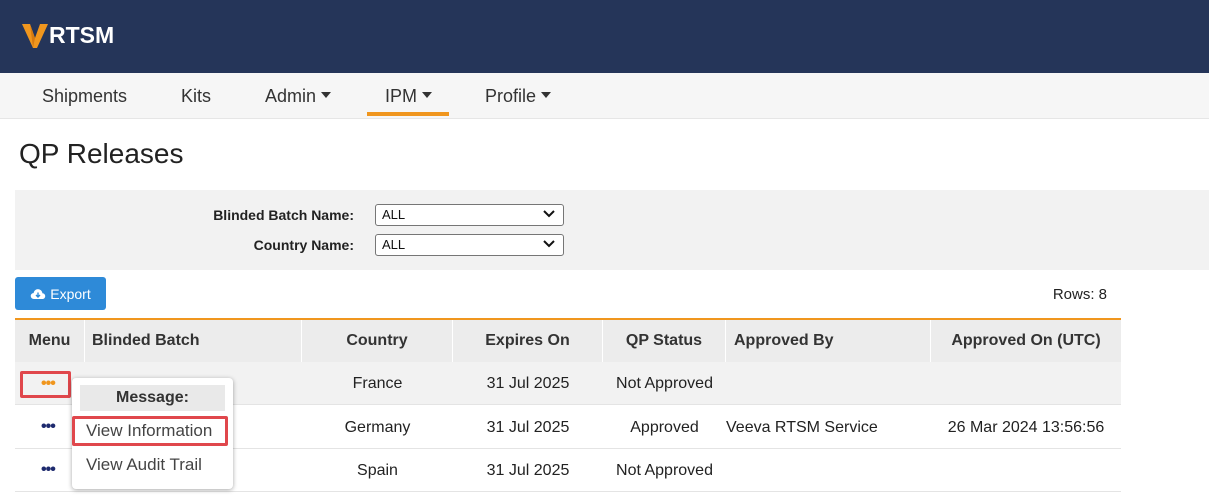  I want to click on logo-text: RTSM, so click(82, 35).